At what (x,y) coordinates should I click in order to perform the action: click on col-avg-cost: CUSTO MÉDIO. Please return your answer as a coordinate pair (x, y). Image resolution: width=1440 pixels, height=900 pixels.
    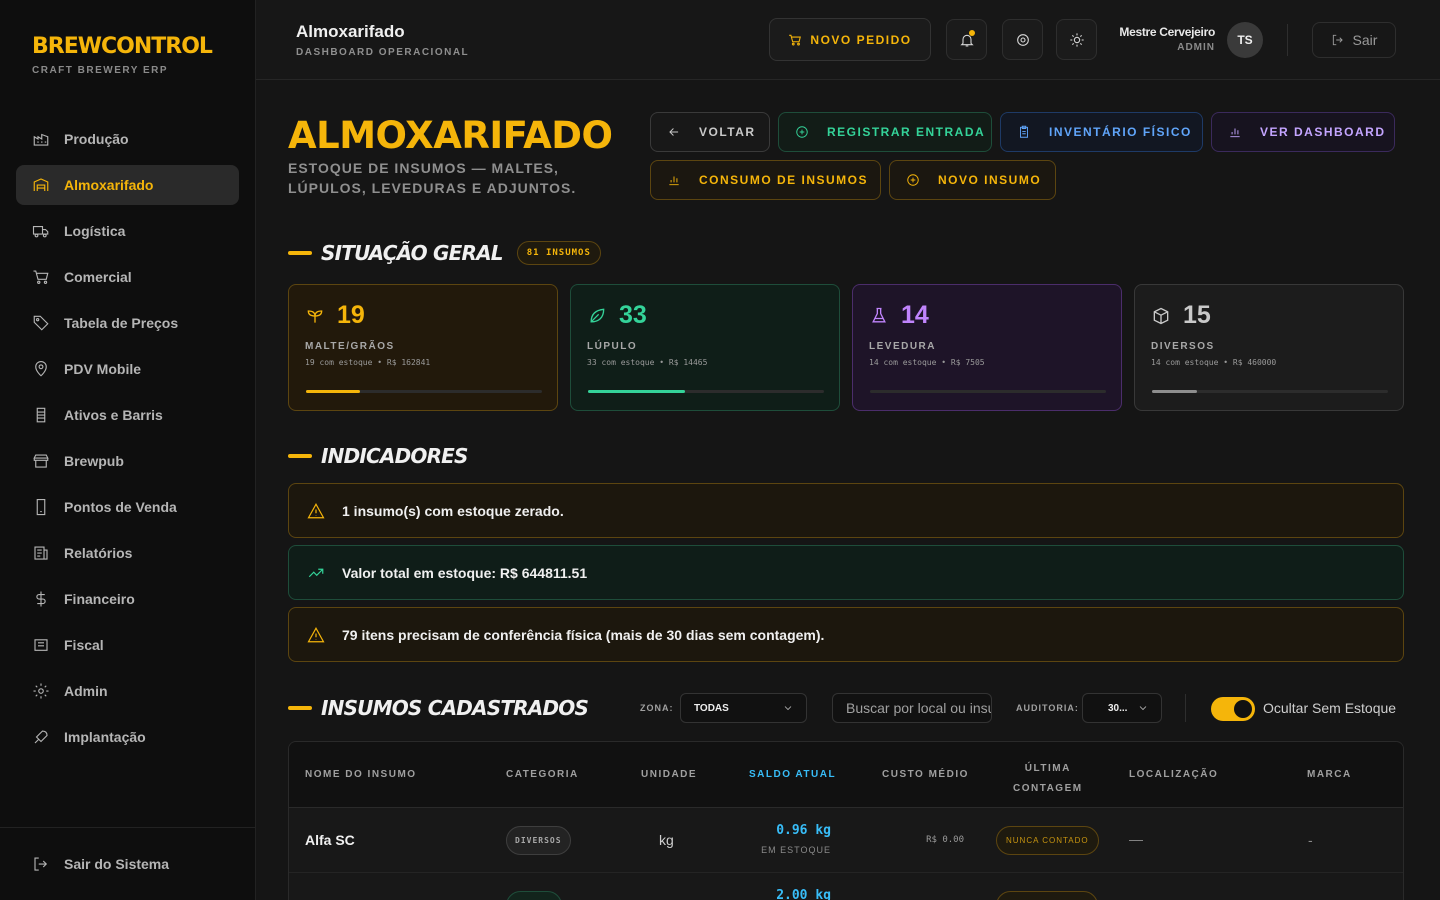
    Looking at the image, I should click on (925, 774).